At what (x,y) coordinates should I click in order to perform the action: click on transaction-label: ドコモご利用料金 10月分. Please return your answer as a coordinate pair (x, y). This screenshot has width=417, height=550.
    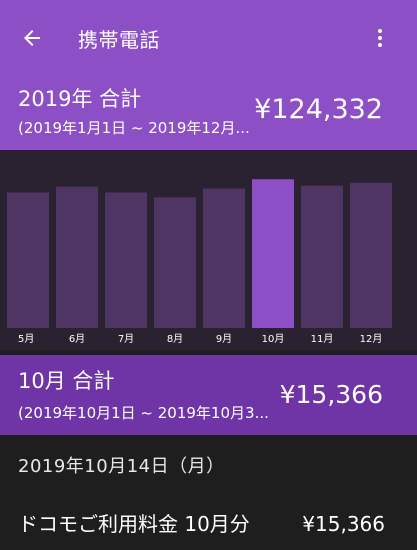
    Looking at the image, I should click on (134, 524).